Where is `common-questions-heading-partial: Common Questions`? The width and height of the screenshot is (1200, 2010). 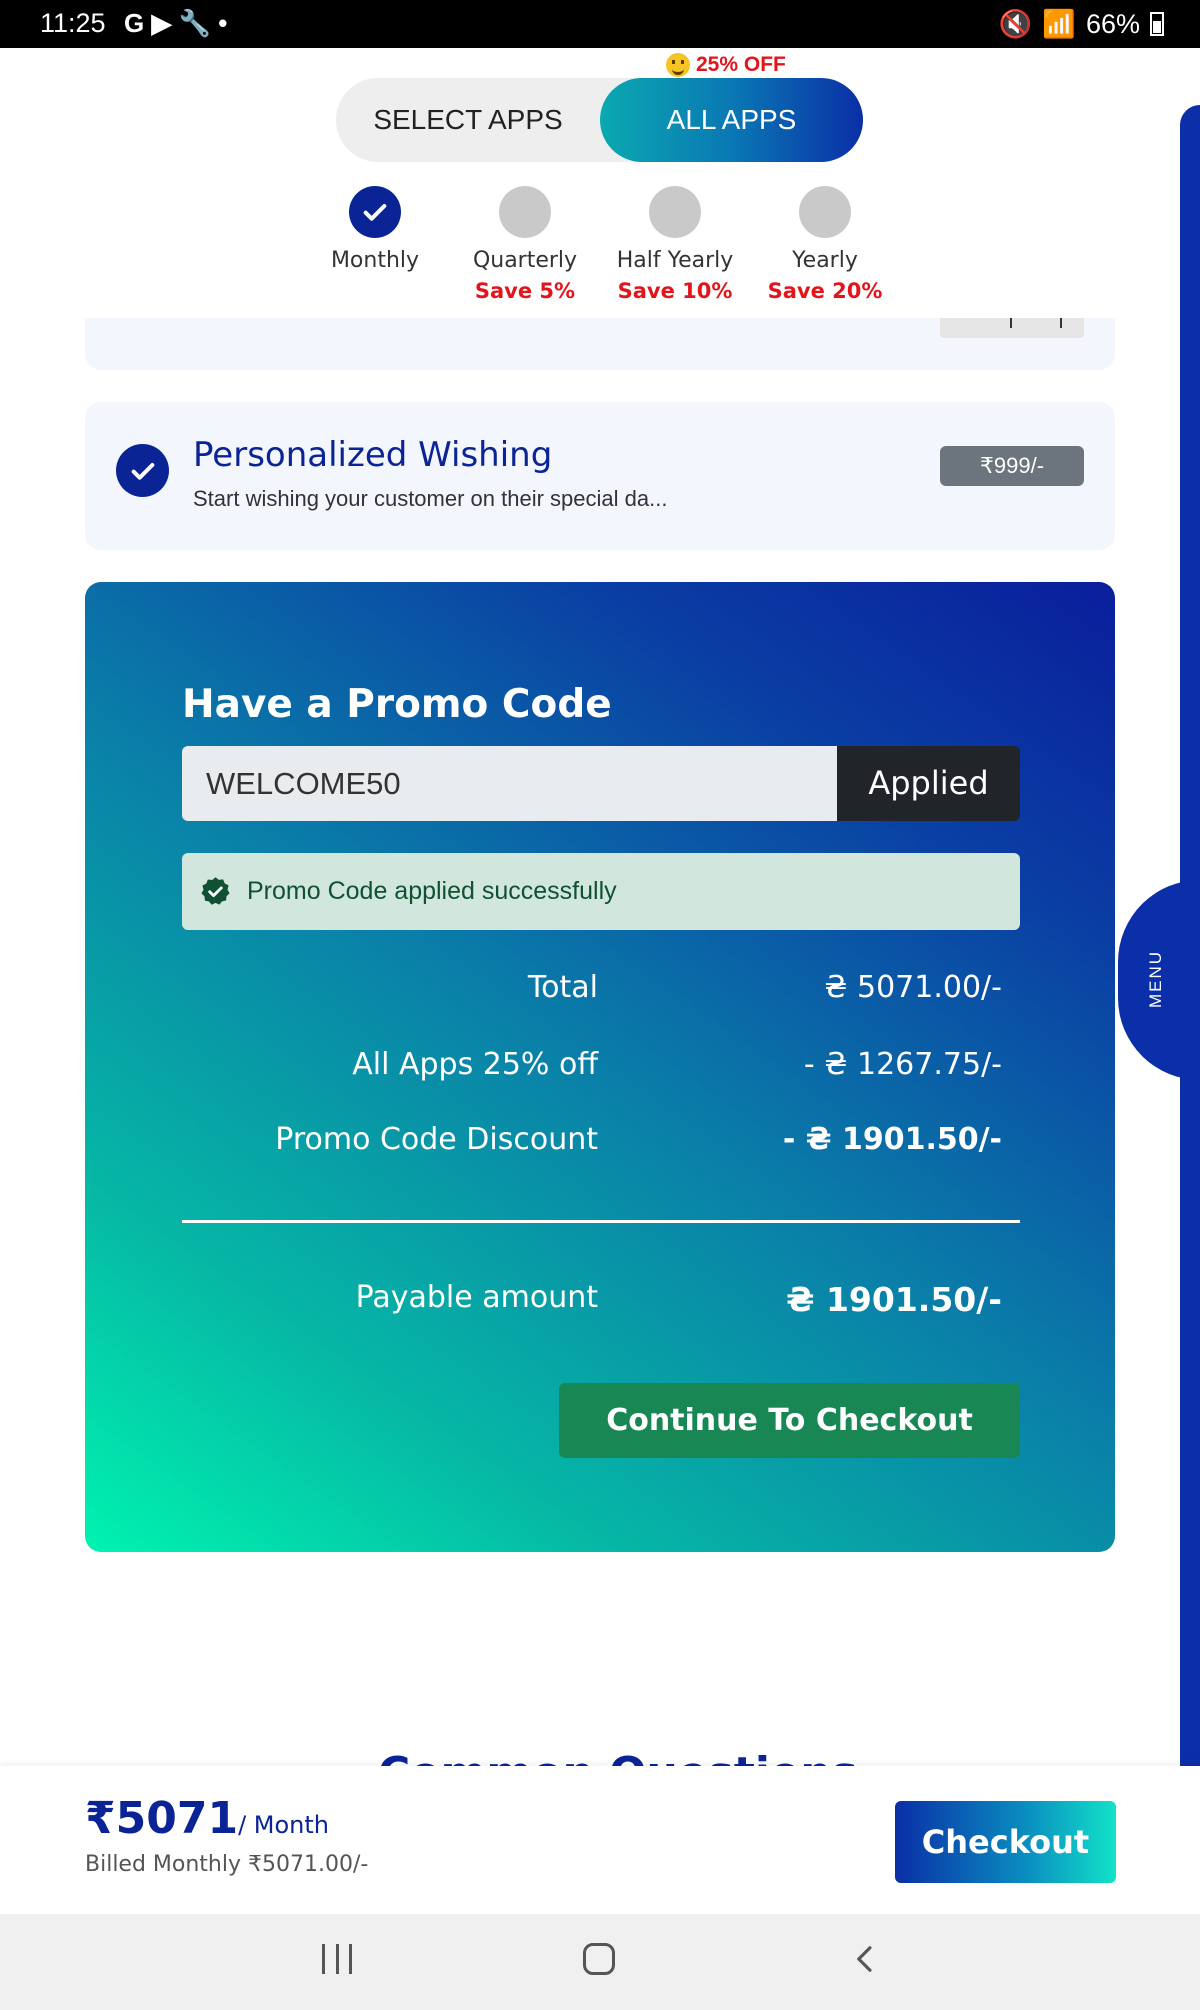
common-questions-heading-partial: Common Questions is located at coordinates (600, 1759).